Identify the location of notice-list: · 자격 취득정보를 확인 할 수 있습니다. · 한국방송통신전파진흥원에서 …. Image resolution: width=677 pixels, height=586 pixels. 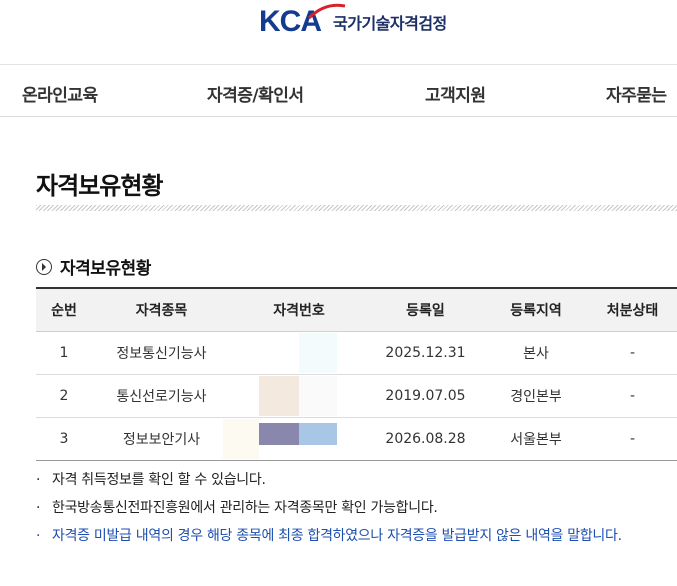
(329, 512).